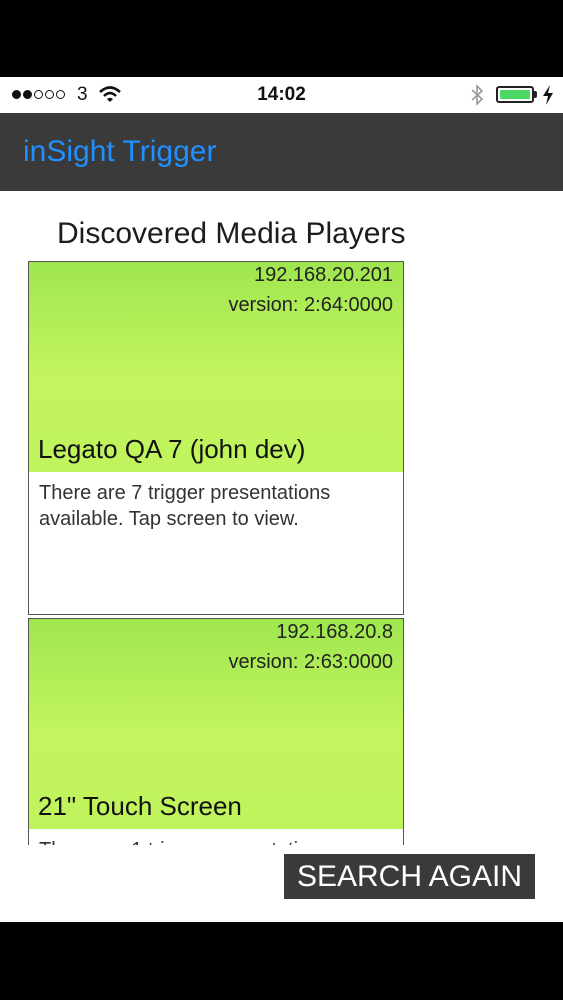 The image size is (563, 1000). I want to click on bluetooth-icon, so click(477, 95).